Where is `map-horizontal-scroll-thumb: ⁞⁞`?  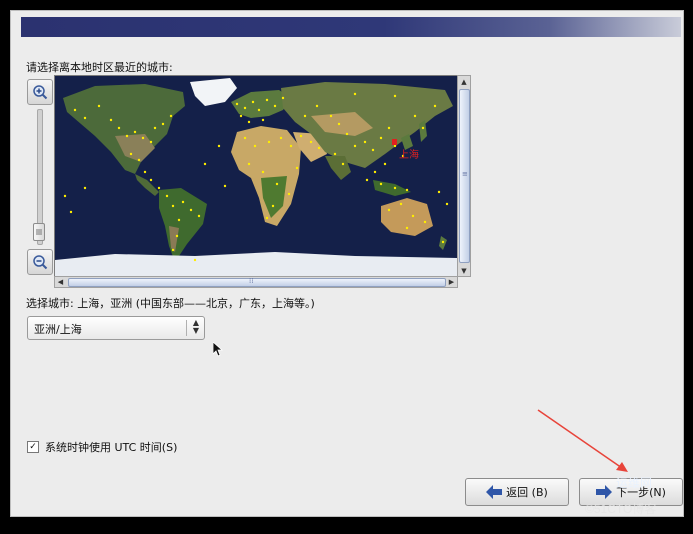
map-horizontal-scroll-thumb: ⁞⁞ is located at coordinates (257, 282).